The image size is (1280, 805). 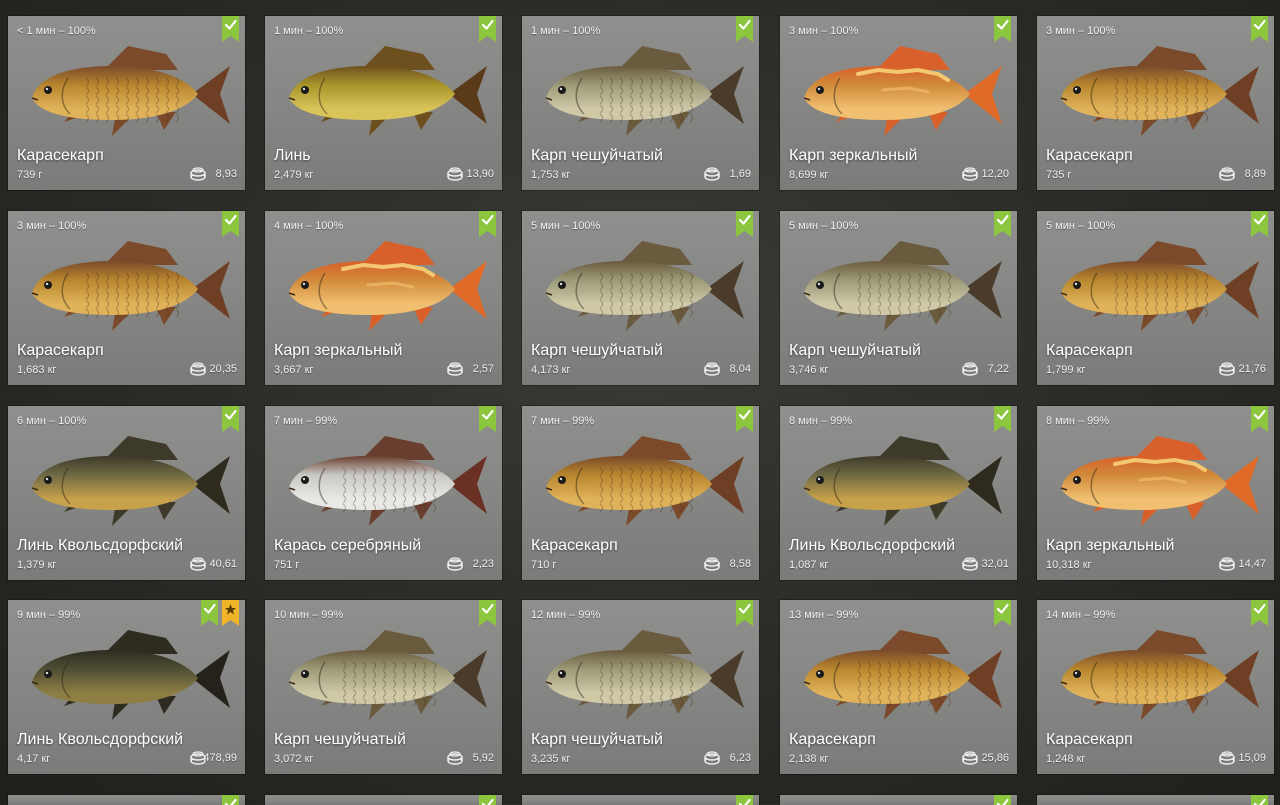 I want to click on fish-weight: 751 г, so click(x=287, y=565).